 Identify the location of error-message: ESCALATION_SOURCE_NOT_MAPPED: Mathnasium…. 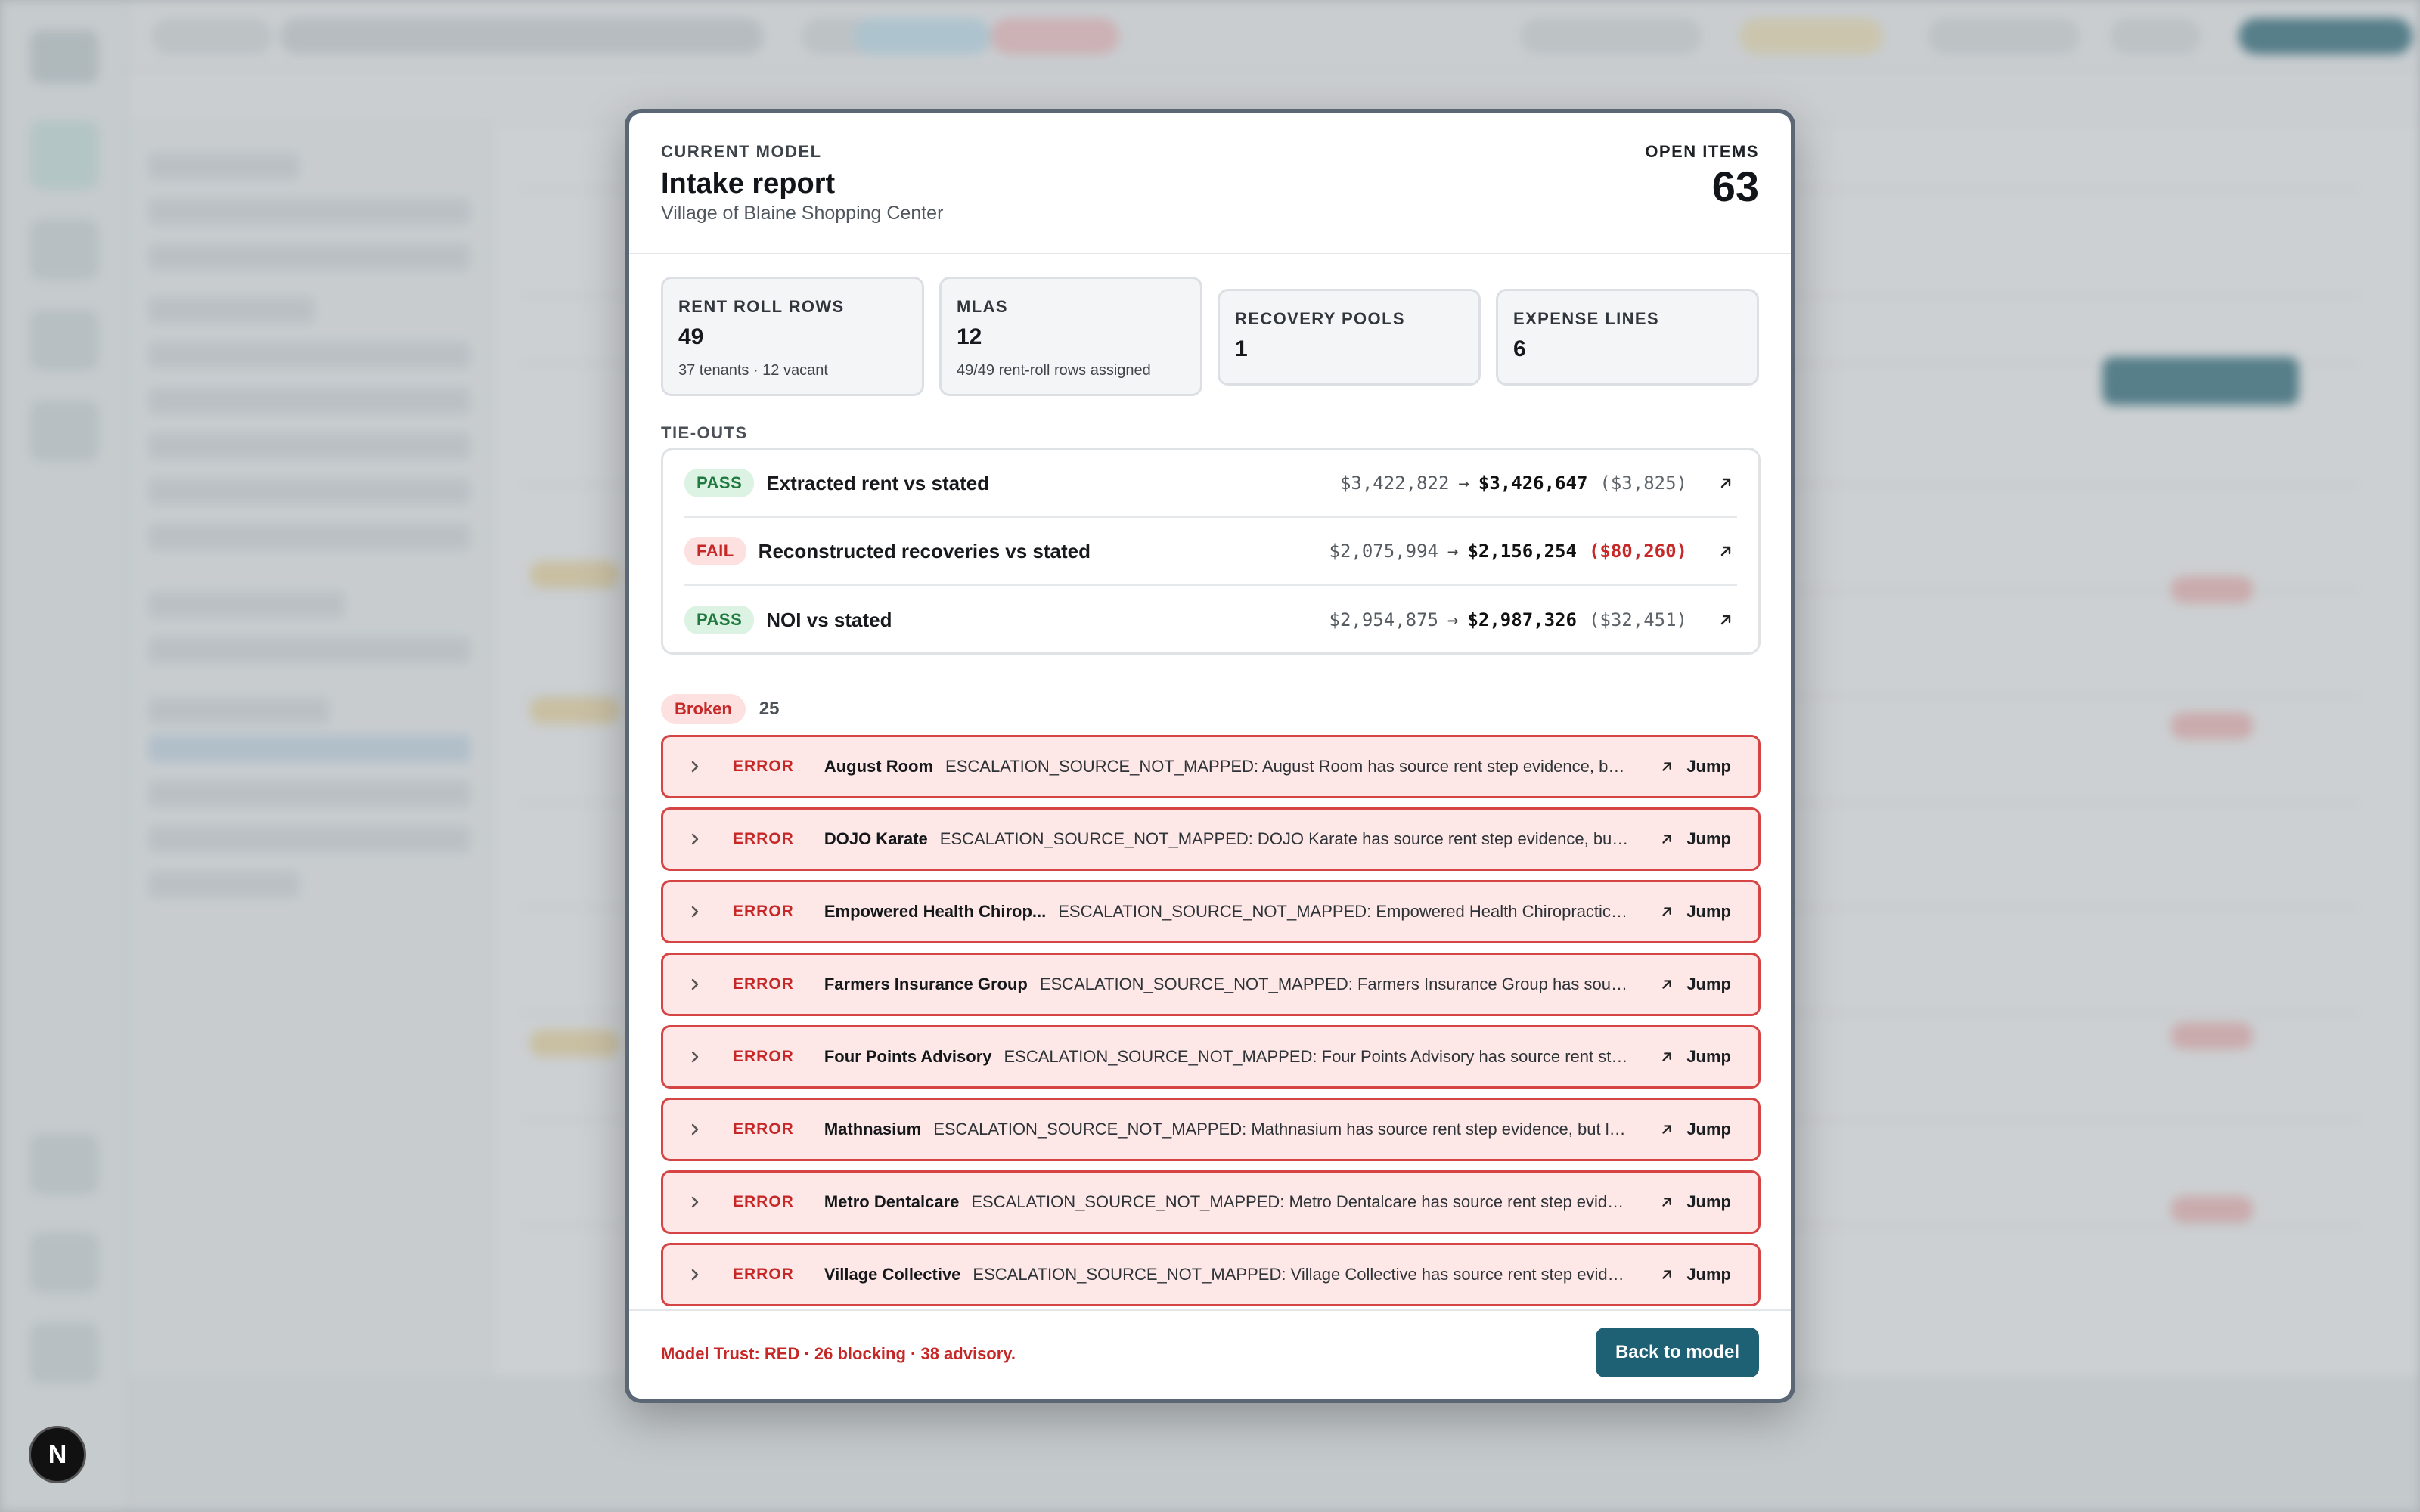
(1281, 1129).